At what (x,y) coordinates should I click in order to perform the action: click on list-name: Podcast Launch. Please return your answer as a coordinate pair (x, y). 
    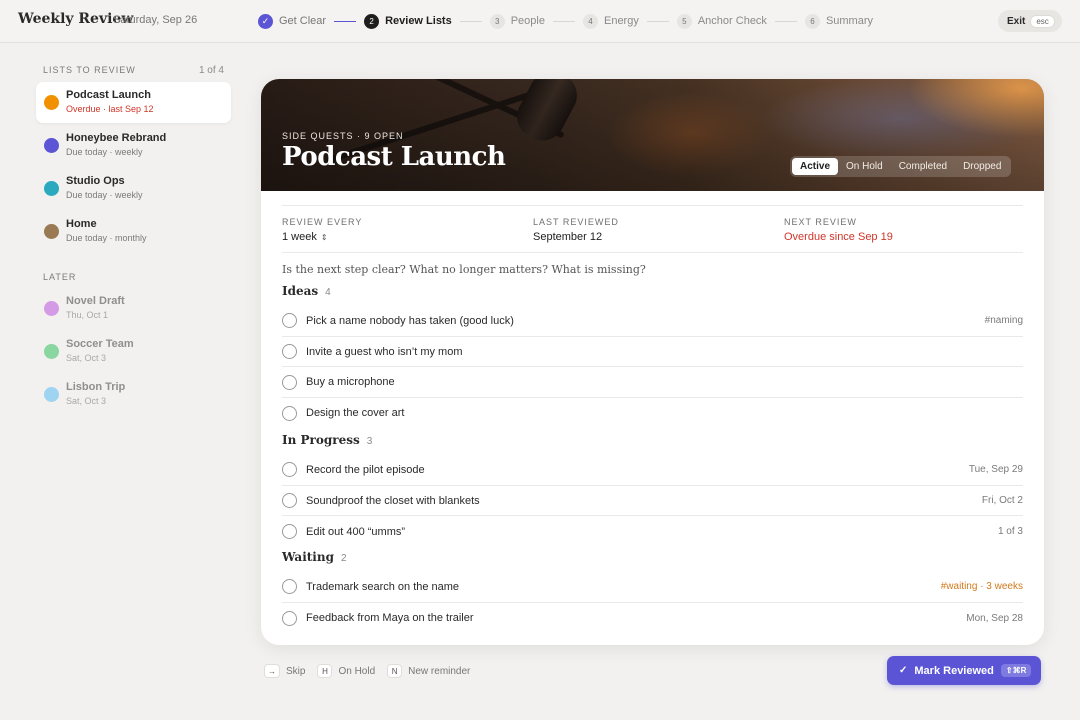
    Looking at the image, I should click on (108, 95).